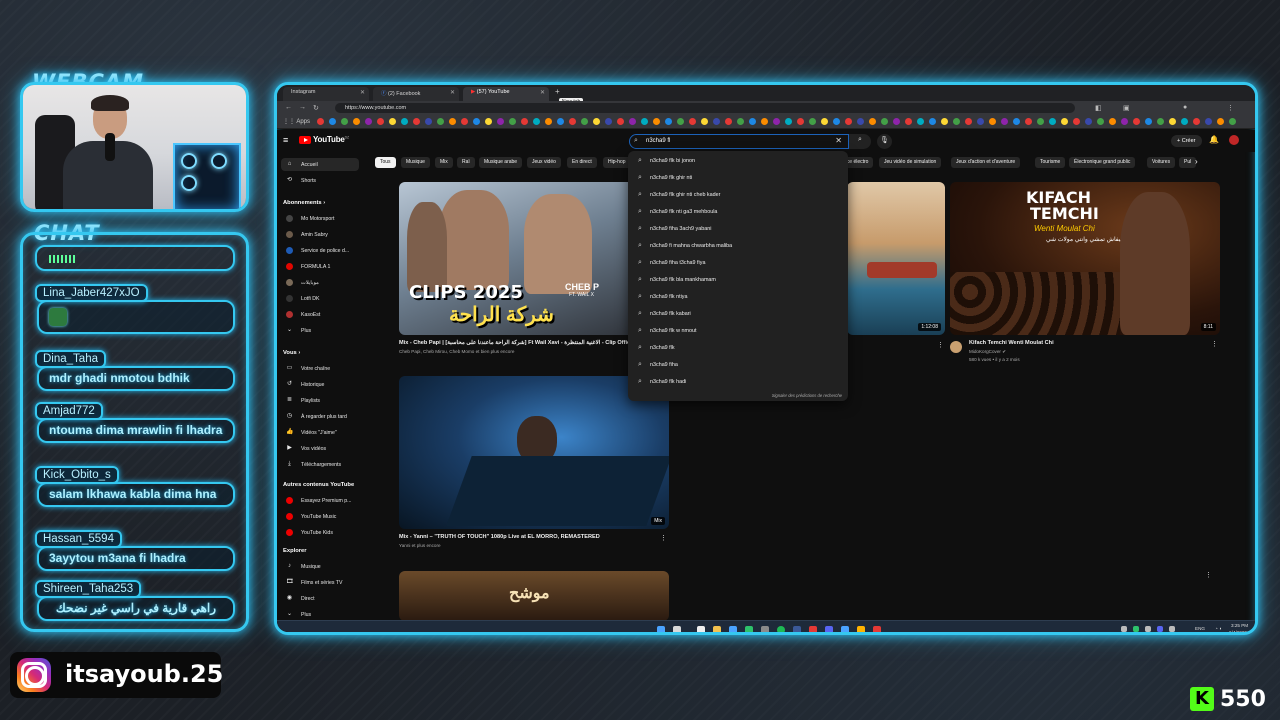 Image resolution: width=1280 pixels, height=720 pixels. I want to click on taskbar-date: 6/4/2025, so click(1238, 631).